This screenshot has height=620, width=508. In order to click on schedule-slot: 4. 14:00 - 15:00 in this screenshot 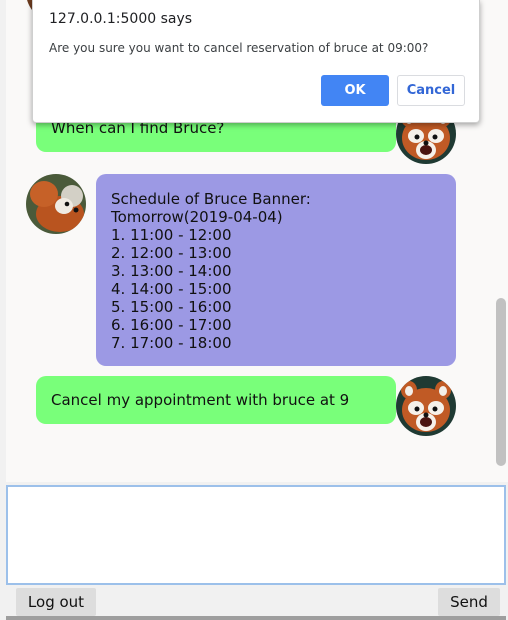, I will do `click(171, 289)`.